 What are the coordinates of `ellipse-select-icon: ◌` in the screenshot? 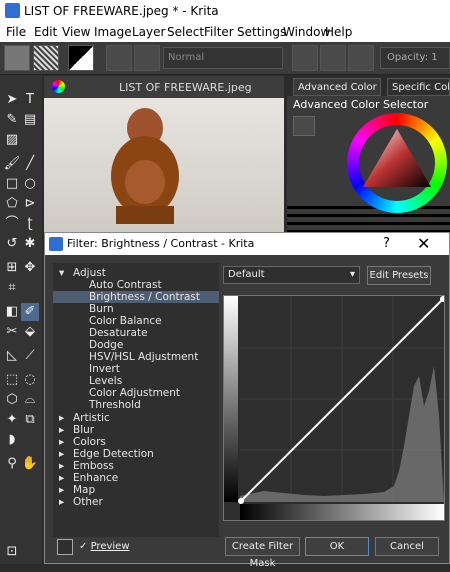 It's located at (30, 380).